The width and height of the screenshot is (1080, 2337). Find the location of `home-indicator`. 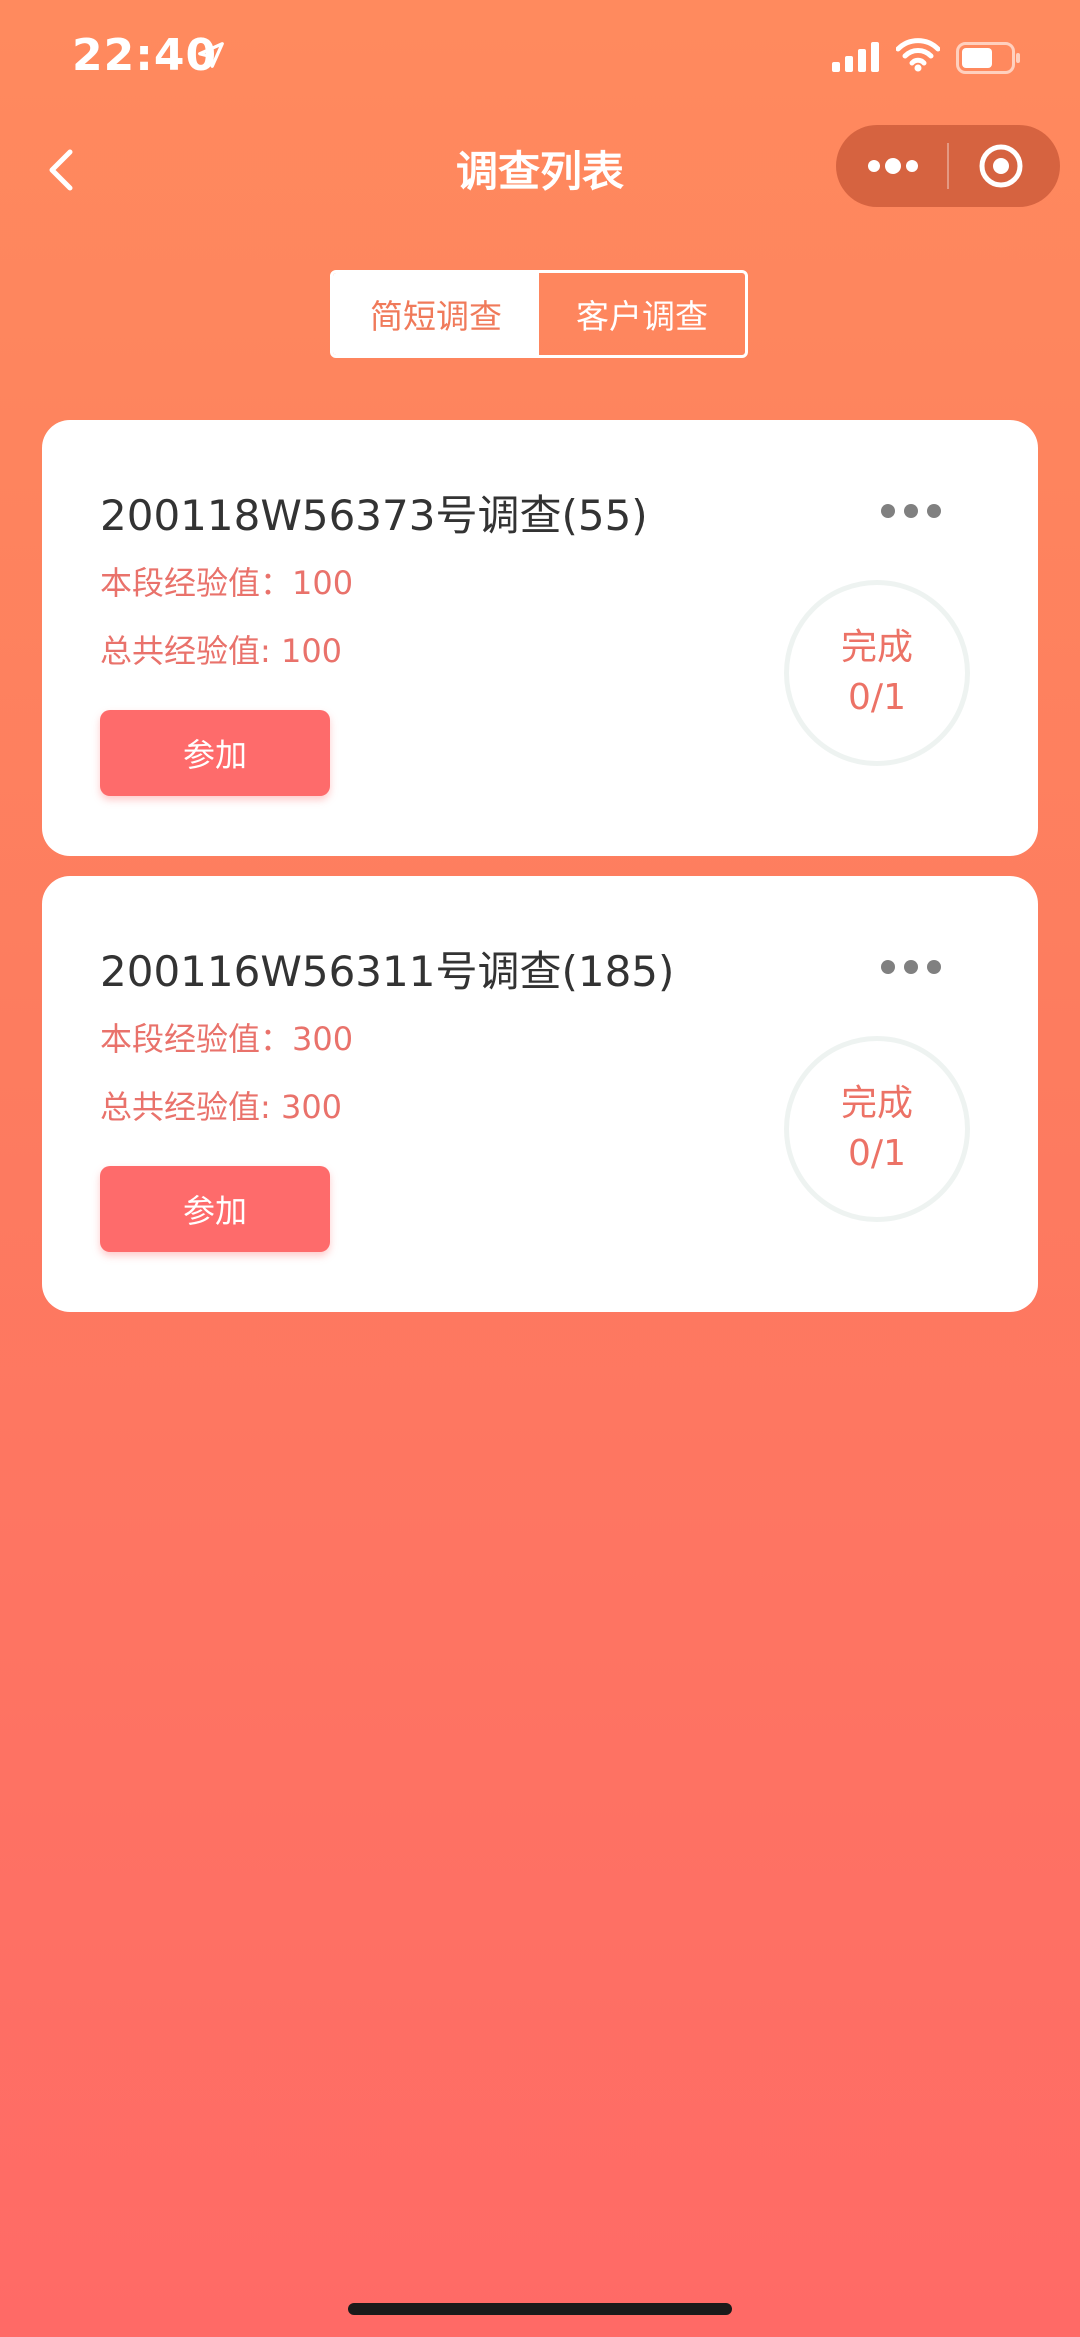

home-indicator is located at coordinates (540, 2309).